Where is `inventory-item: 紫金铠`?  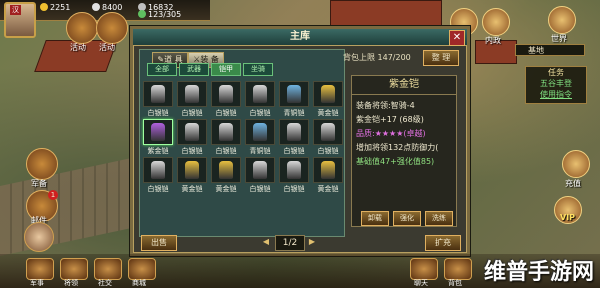 inventory-item: 紫金铠 is located at coordinates (158, 137).